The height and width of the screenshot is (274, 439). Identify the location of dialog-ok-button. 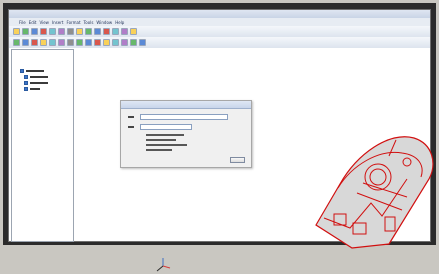
(237, 160).